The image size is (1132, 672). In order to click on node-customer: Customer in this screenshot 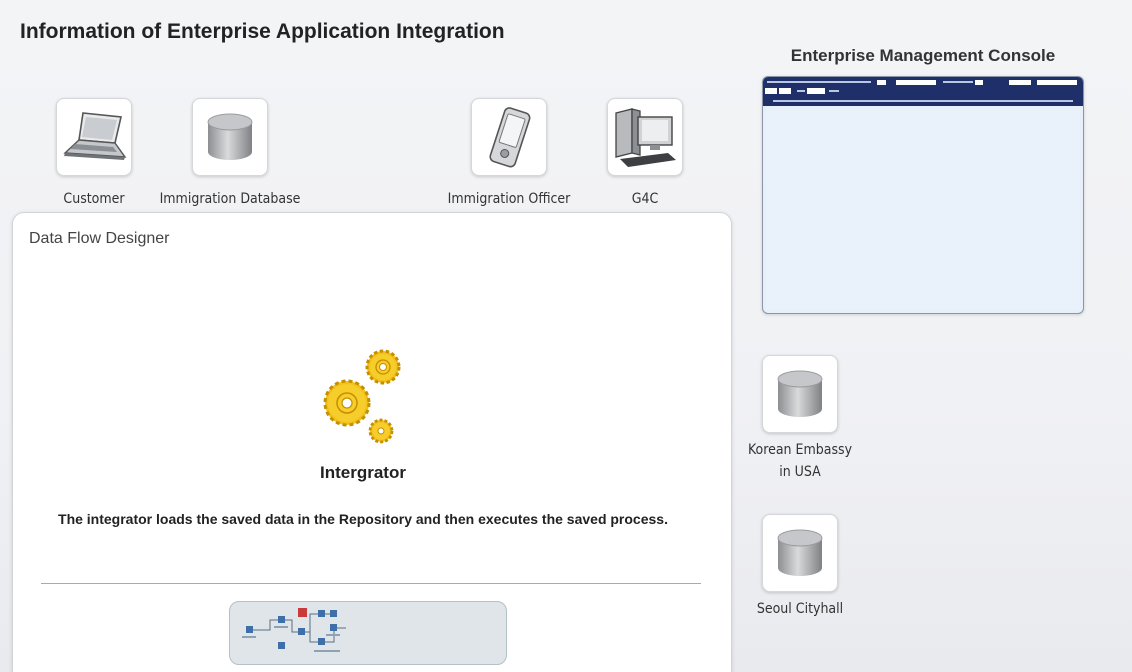, I will do `click(94, 154)`.